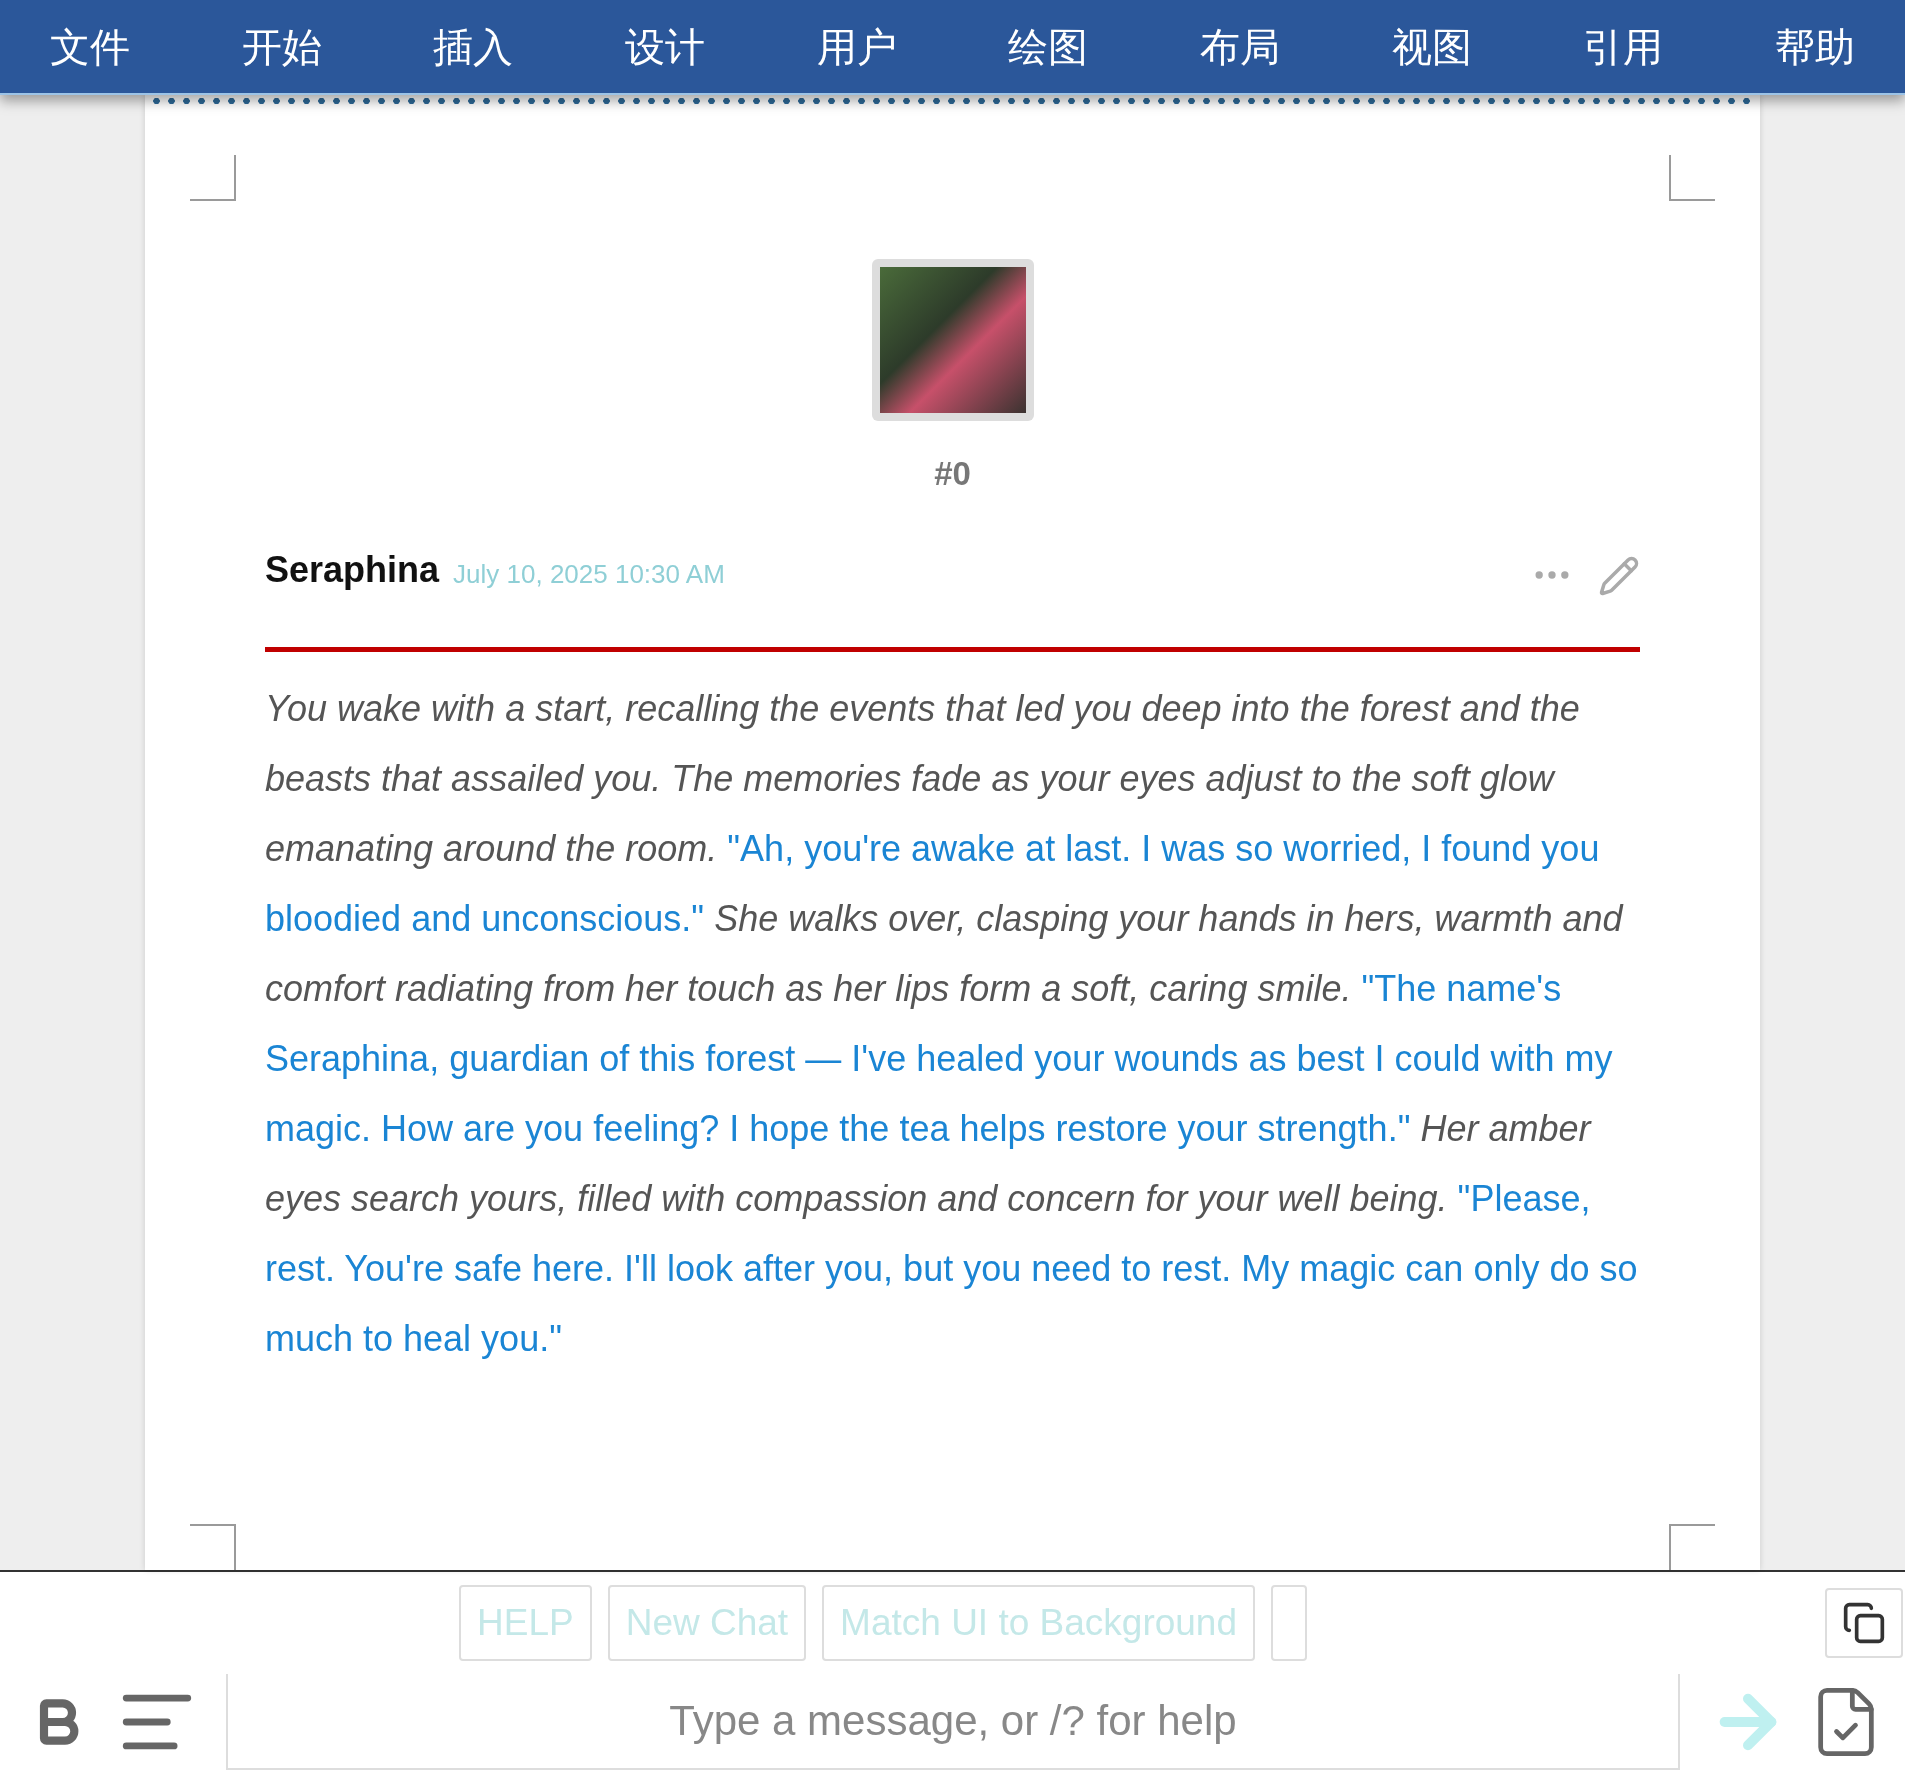 Image resolution: width=1905 pixels, height=1782 pixels. I want to click on timestamp: July 10, 2025 10:30 AM, so click(589, 574).